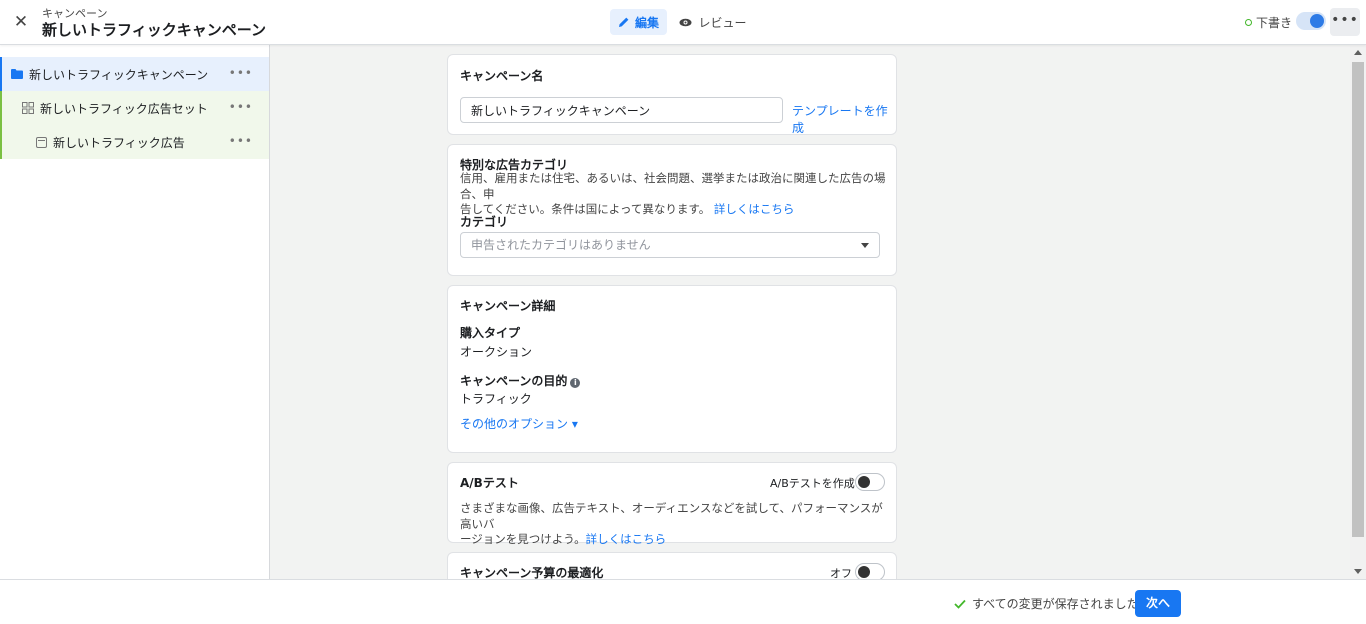 This screenshot has height=624, width=1366. Describe the element at coordinates (1055, 604) in the screenshot. I see `save-status-text: すべての変更が保存されました` at that location.